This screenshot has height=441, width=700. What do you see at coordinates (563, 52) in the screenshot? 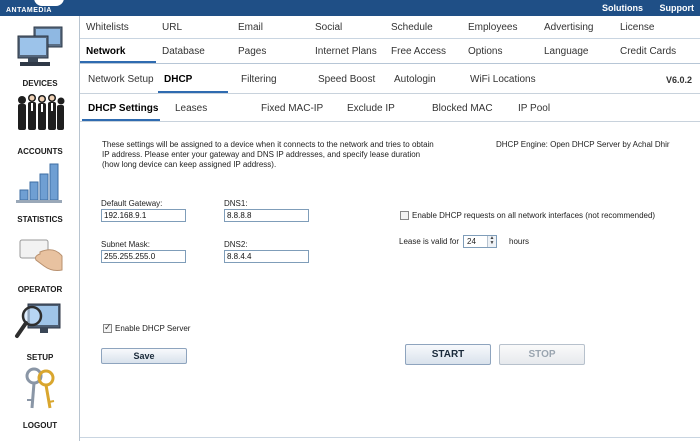
I see `tab-language: Language` at bounding box center [563, 52].